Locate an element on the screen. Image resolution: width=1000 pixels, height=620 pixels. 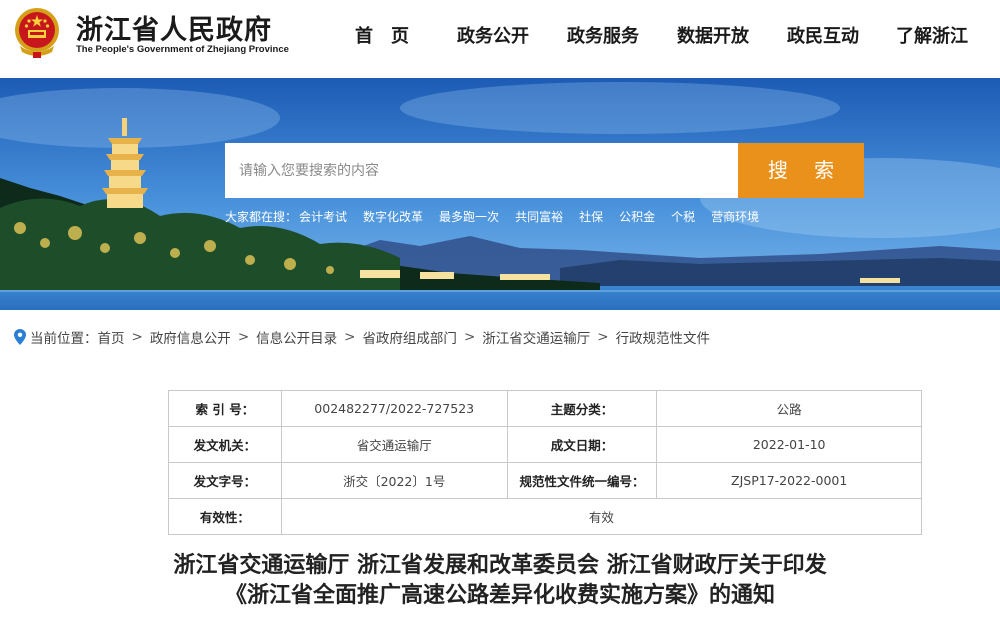
hot-searches-label: 大家都在搜： is located at coordinates (261, 217).